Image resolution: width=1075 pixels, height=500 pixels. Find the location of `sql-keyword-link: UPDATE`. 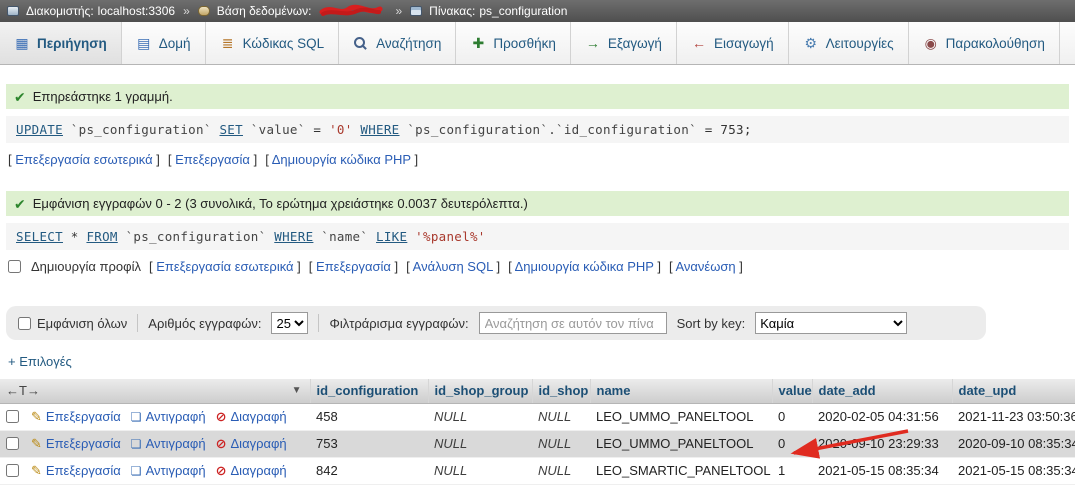

sql-keyword-link: UPDATE is located at coordinates (39, 129).